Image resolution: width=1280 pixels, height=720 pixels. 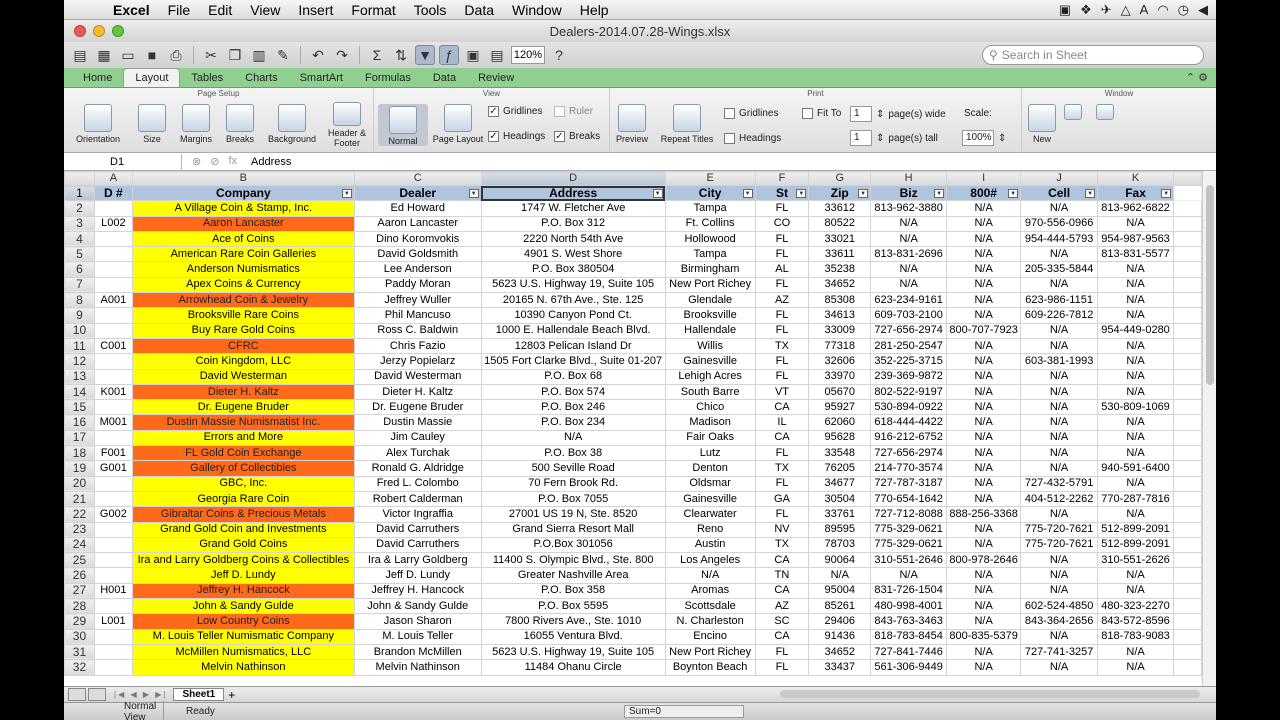 What do you see at coordinates (1059, 499) in the screenshot?
I see `cell: 404-512-2262` at bounding box center [1059, 499].